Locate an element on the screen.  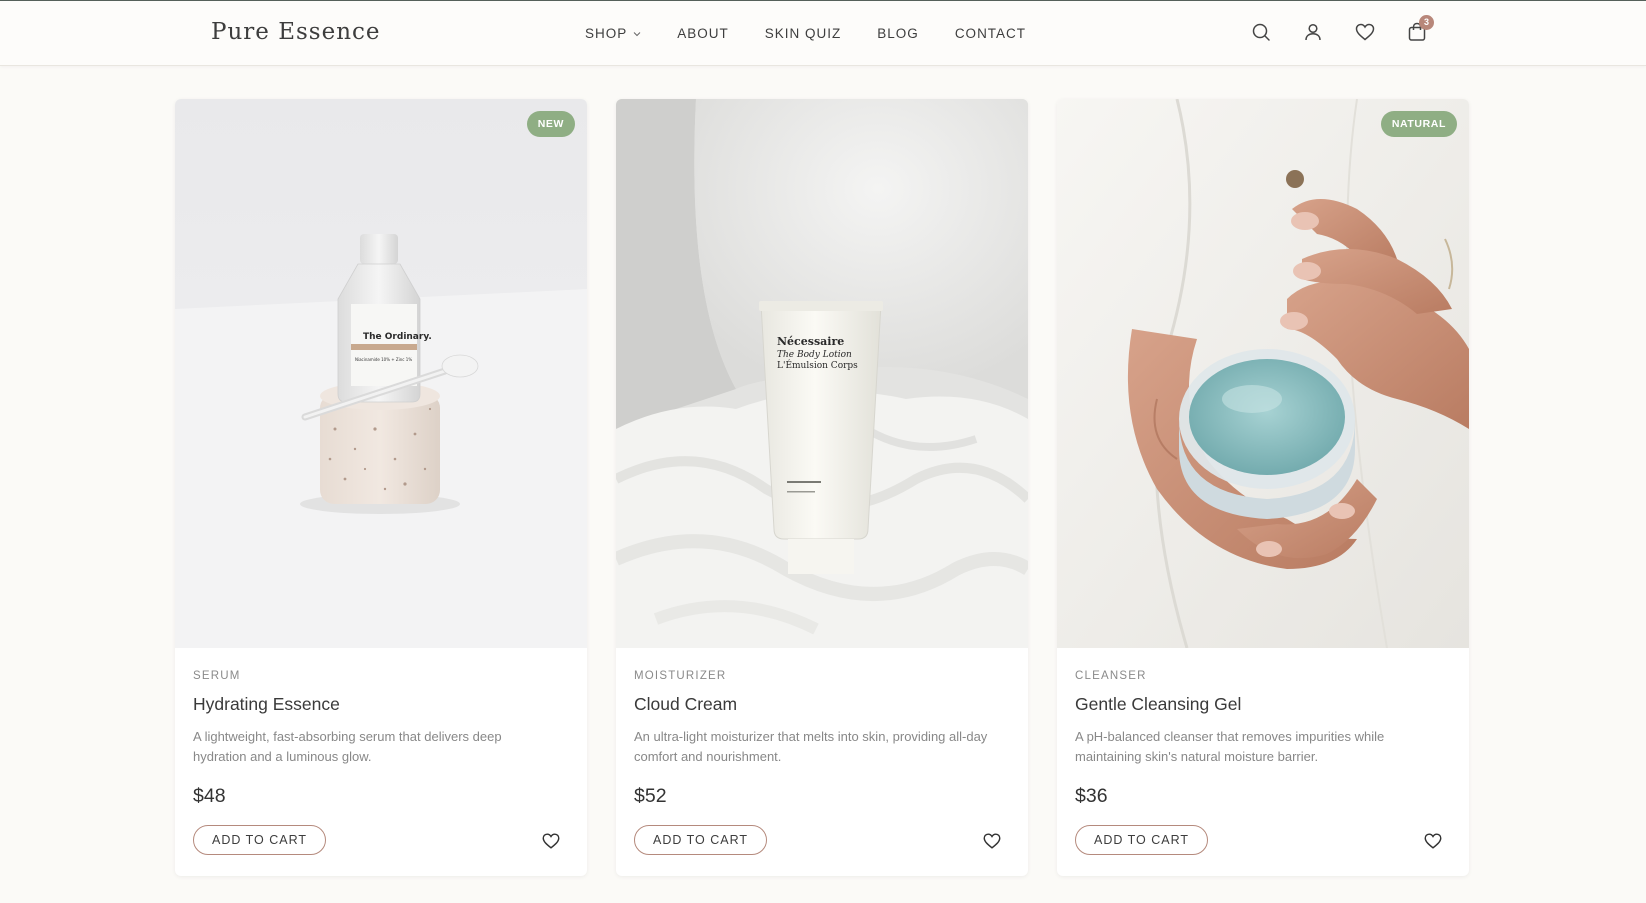
bottle-brand-text: The Ordinary. is located at coordinates (397, 337).